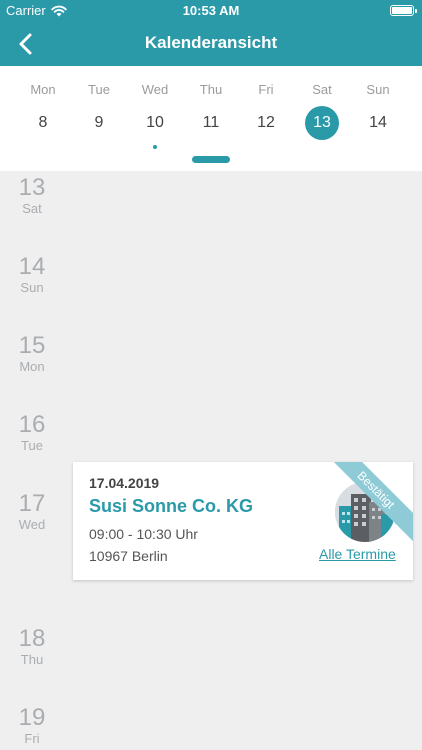 The width and height of the screenshot is (422, 750). What do you see at coordinates (211, 89) in the screenshot?
I see `week-day-name: Thu` at bounding box center [211, 89].